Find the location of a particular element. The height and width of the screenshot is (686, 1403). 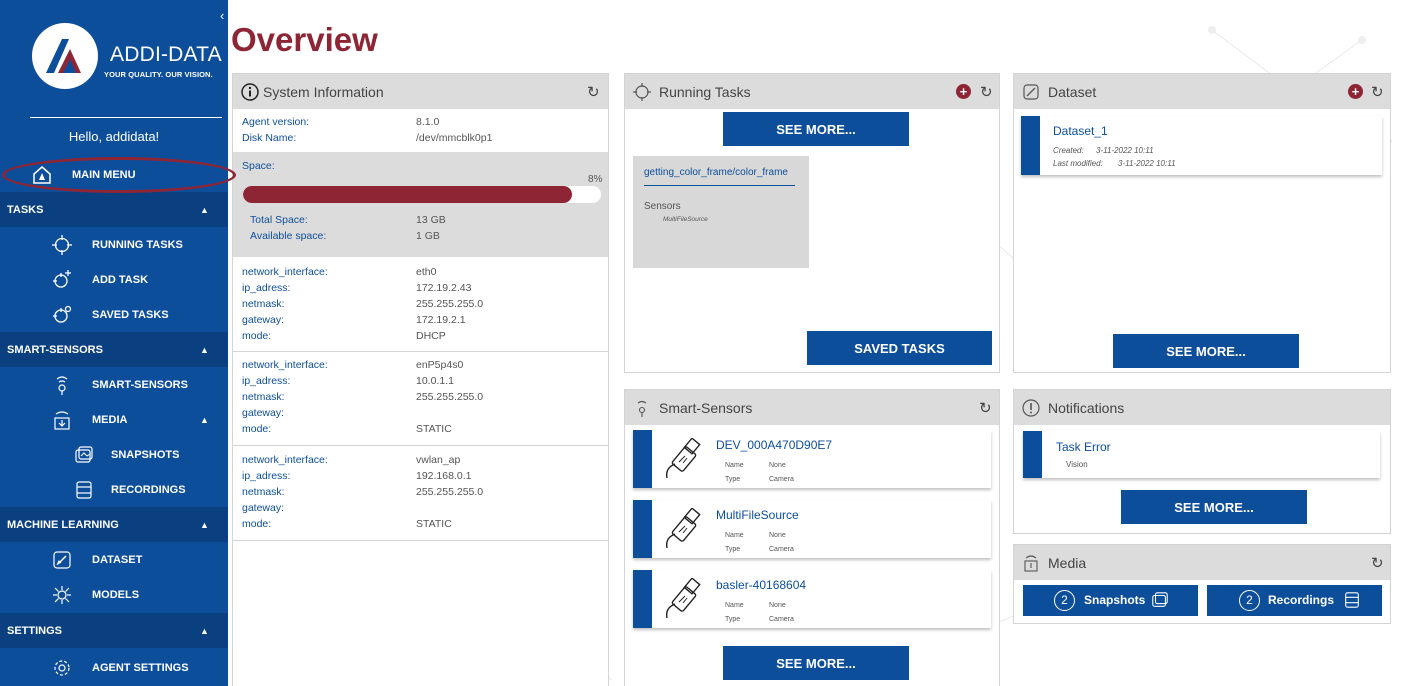

iface-value: vwlan_ap is located at coordinates (438, 460).